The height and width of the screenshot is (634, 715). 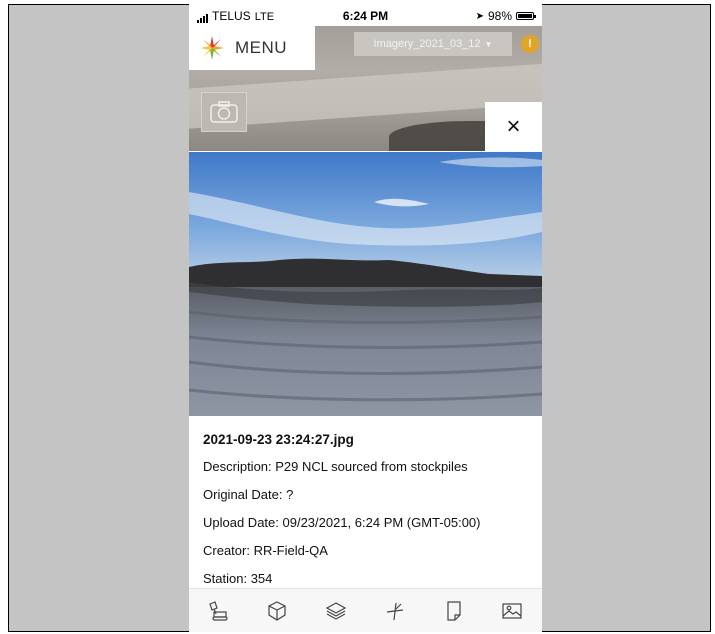 I want to click on alert-icon: !, so click(x=530, y=44).